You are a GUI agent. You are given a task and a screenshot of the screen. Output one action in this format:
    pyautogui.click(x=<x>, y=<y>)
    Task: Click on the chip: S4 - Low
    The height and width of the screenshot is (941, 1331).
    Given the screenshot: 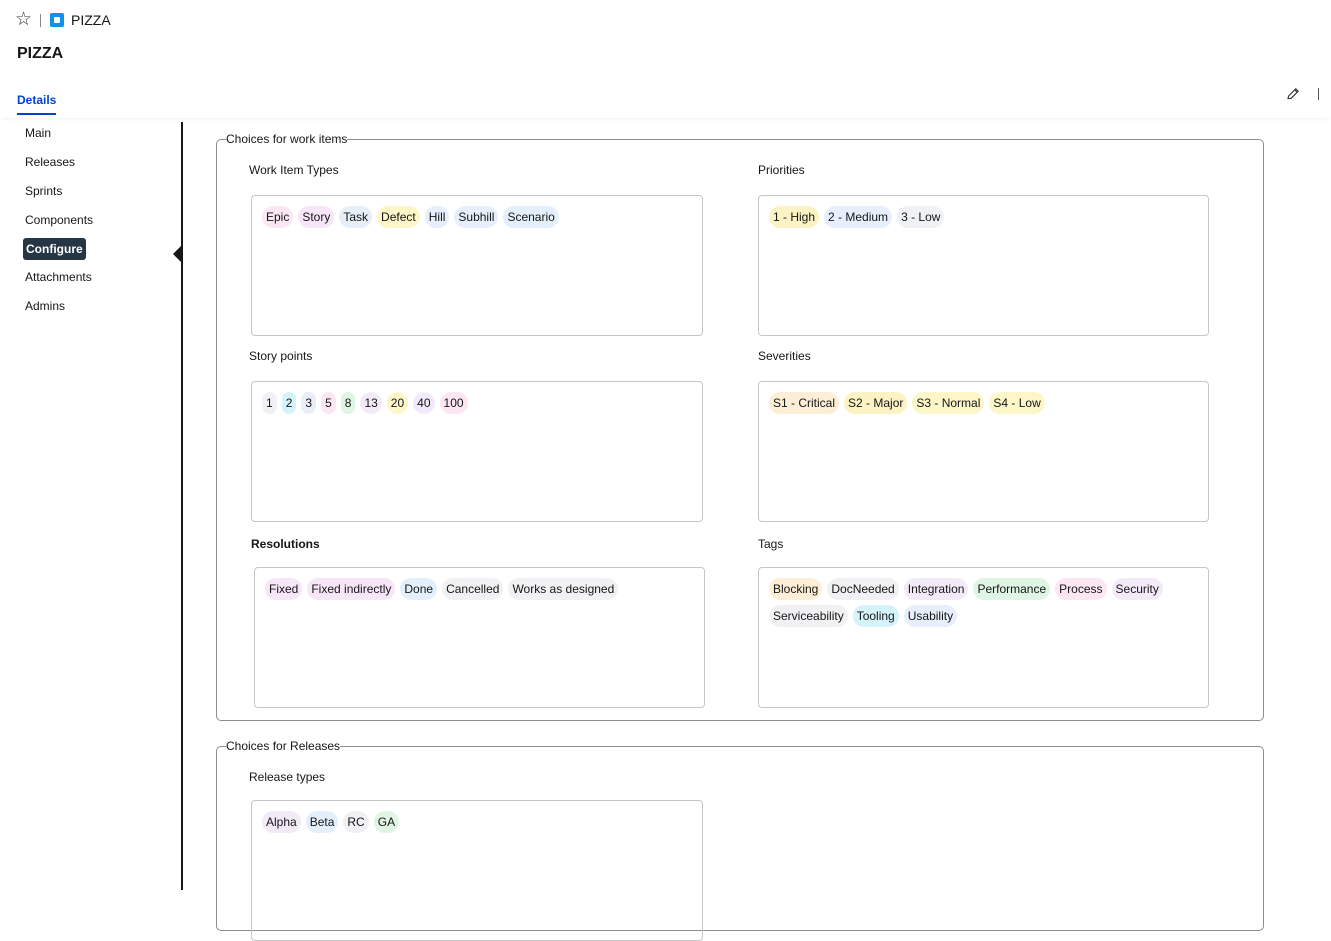 What is the action you would take?
    pyautogui.click(x=1017, y=403)
    